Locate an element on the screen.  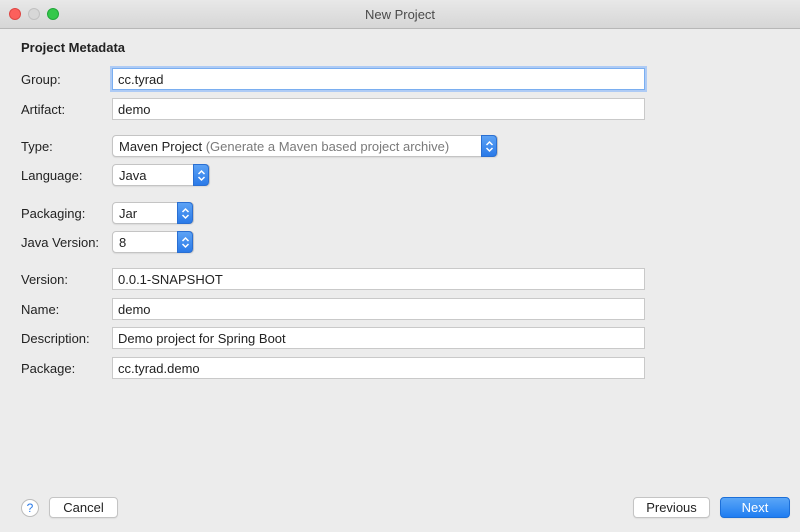
language-select: Java is located at coordinates (161, 175).